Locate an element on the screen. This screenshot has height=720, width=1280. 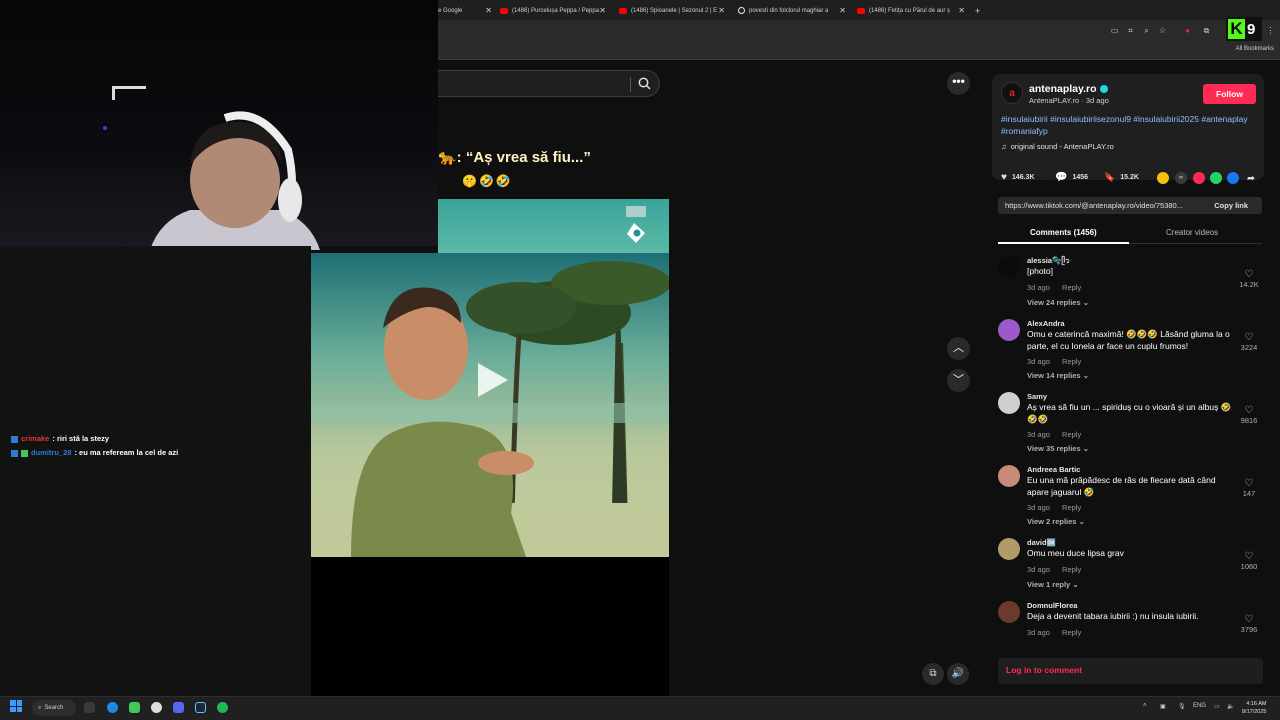
browser-tab: povesti din folclorul maghiar a ✕ is located at coordinates (792, 10).